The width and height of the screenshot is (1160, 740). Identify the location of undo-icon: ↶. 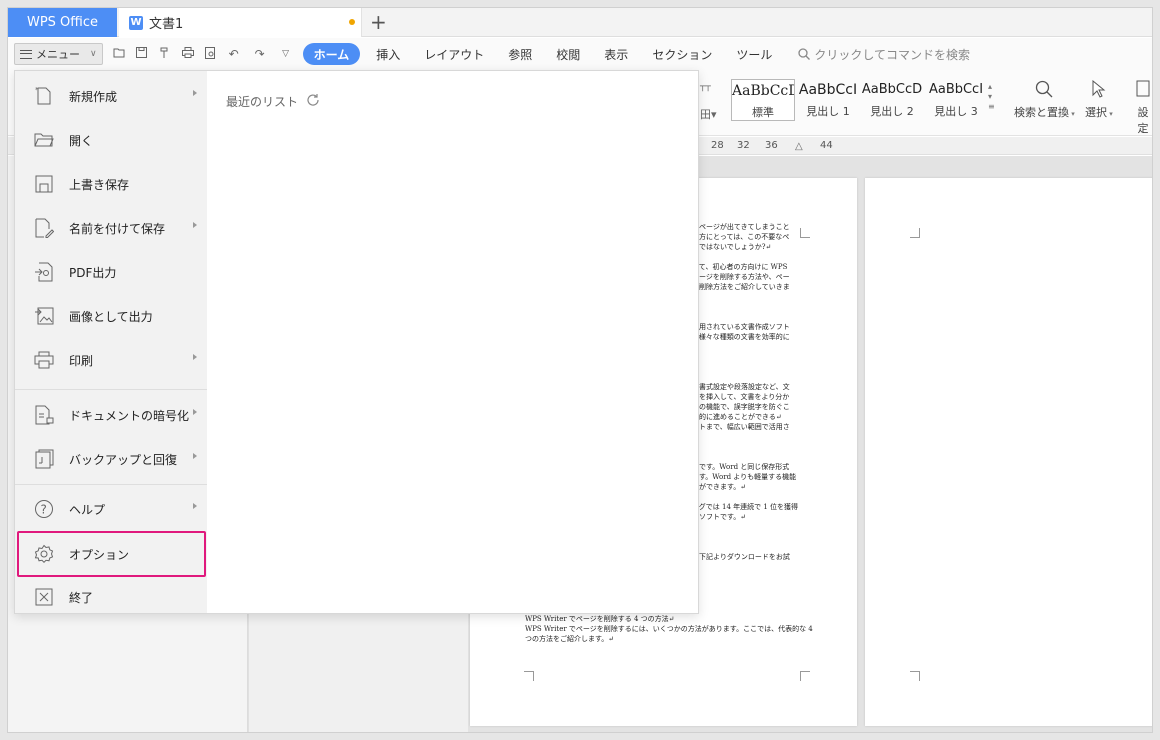
(234, 54).